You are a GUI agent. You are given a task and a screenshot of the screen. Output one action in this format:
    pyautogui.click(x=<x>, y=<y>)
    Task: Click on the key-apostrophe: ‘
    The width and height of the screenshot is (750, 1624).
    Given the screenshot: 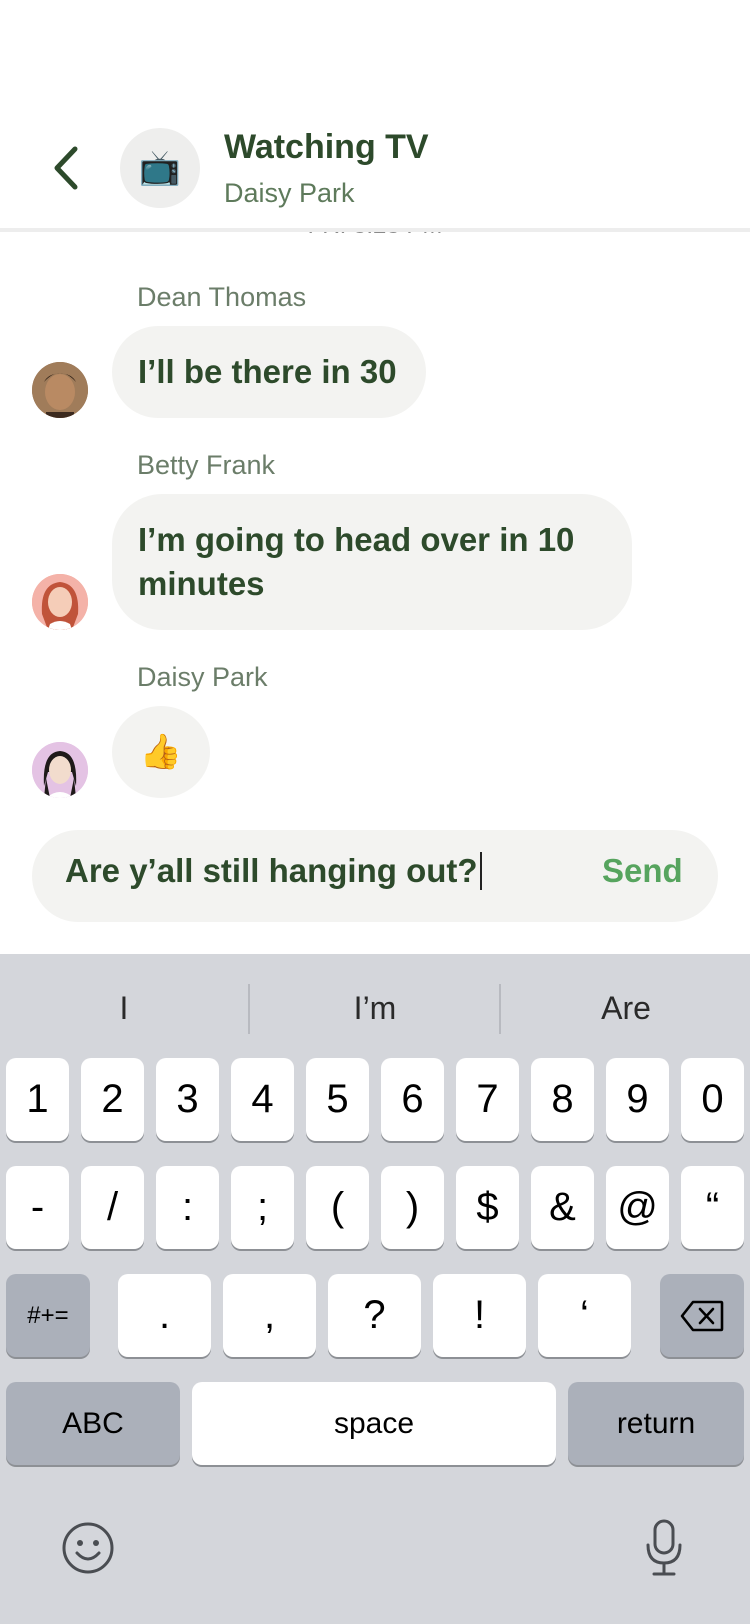 What is the action you would take?
    pyautogui.click(x=584, y=1315)
    